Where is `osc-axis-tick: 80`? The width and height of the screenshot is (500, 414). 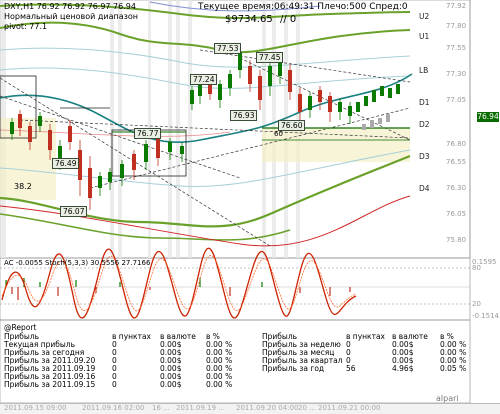 osc-axis-tick: 80 is located at coordinates (476, 268).